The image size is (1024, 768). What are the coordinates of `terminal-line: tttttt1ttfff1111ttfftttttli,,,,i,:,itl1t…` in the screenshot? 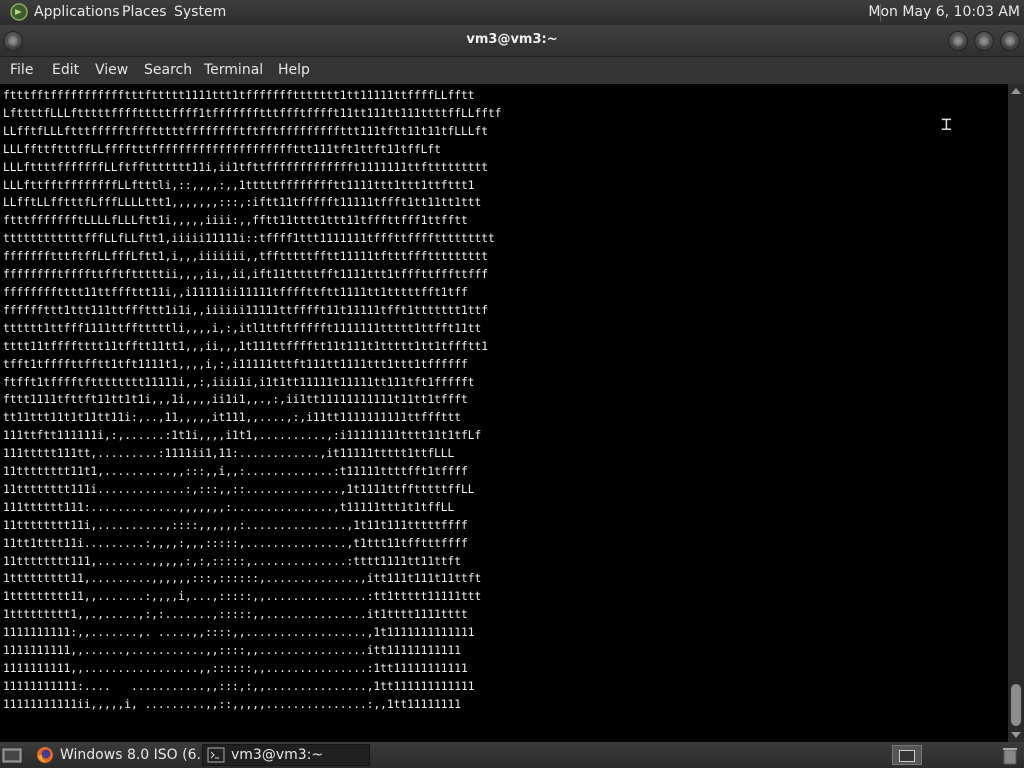 It's located at (242, 328).